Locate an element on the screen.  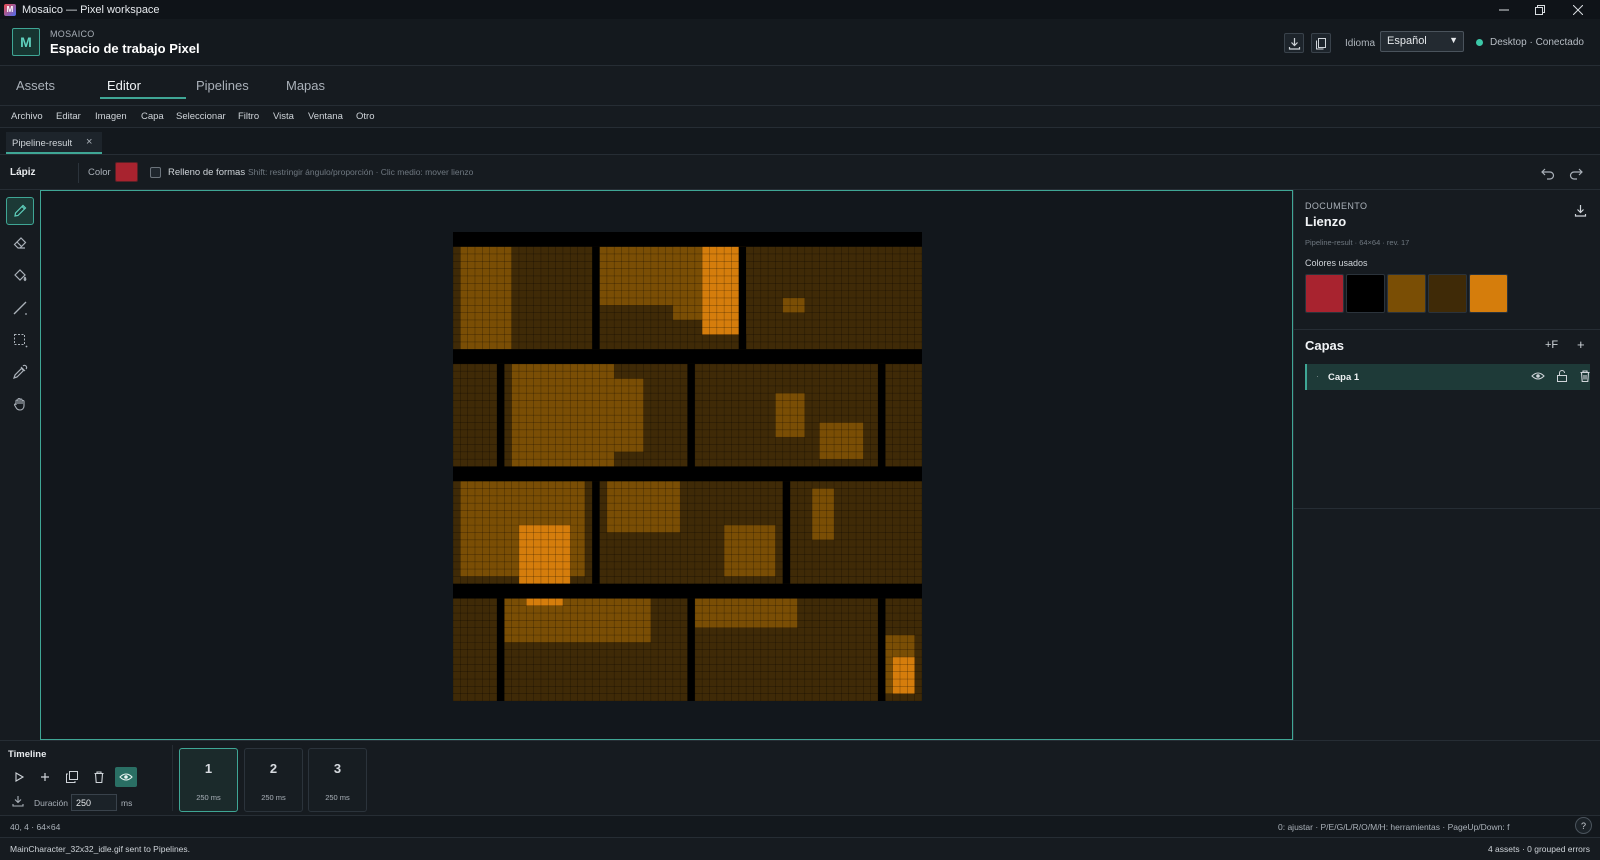
window-title: Mosaico — Pixel workspace is located at coordinates (91, 9).